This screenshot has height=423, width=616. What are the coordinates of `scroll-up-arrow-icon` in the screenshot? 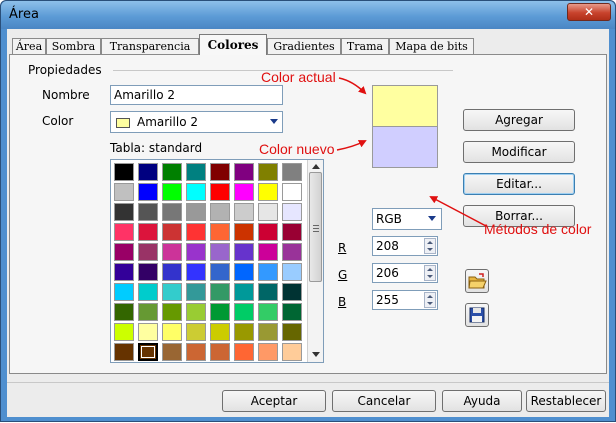 It's located at (316, 166).